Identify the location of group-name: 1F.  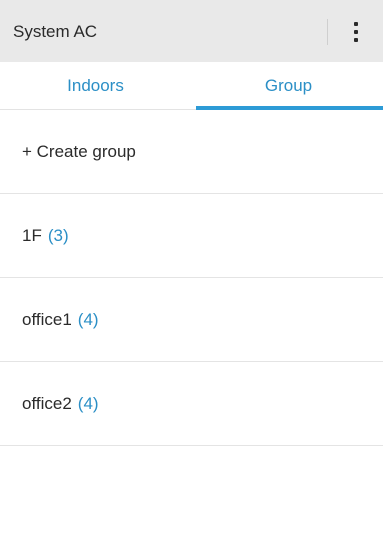
(32, 235).